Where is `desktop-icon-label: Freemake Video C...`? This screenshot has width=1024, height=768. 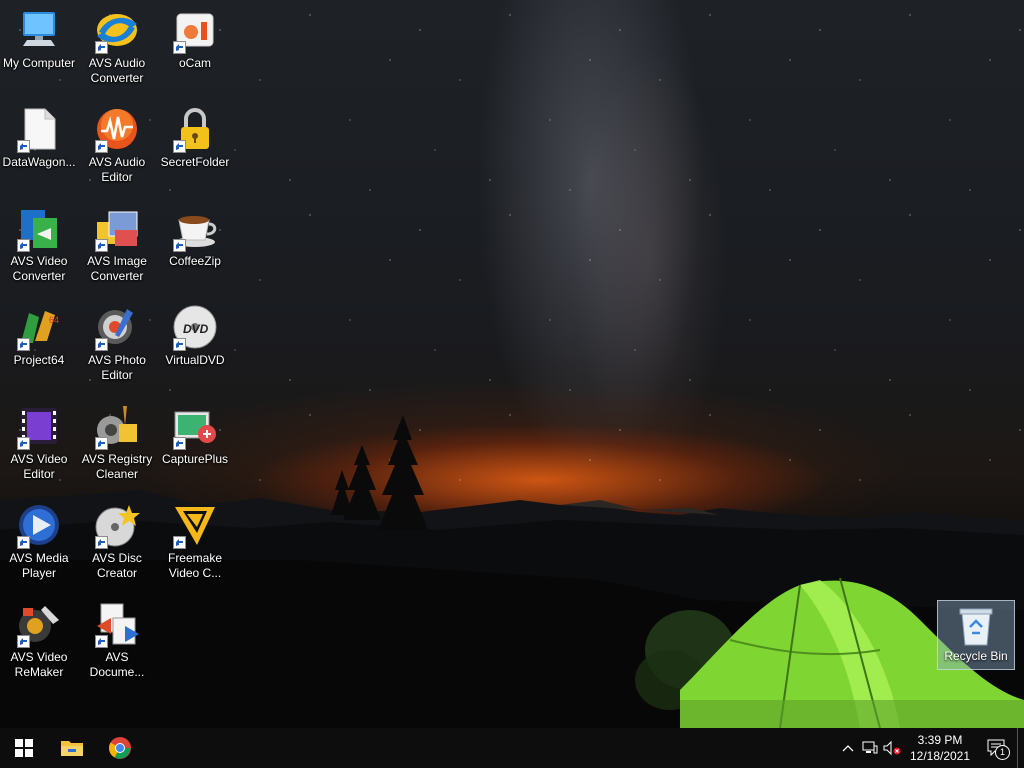
desktop-icon-label: Freemake Video C... is located at coordinates (195, 565).